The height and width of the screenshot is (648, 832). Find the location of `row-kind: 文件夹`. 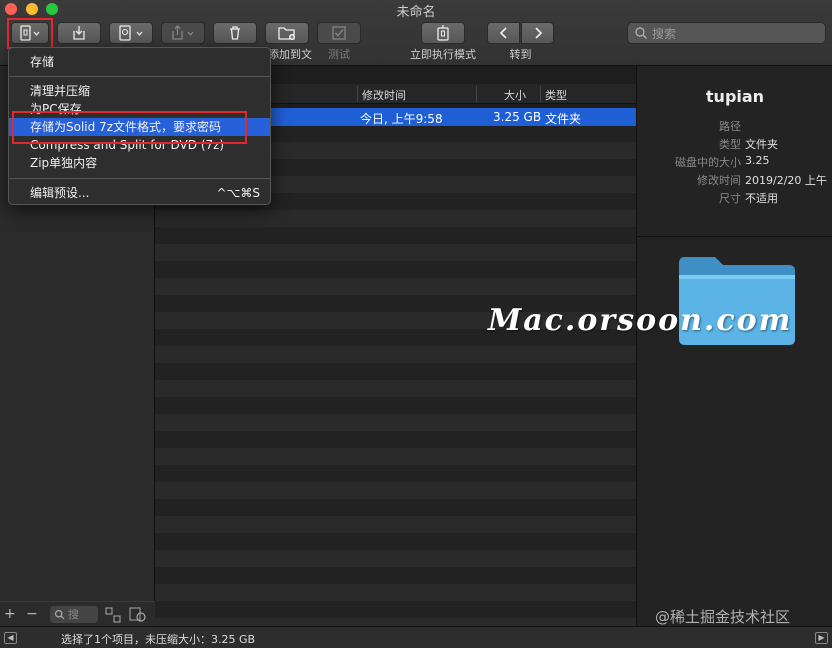

row-kind: 文件夹 is located at coordinates (563, 119).